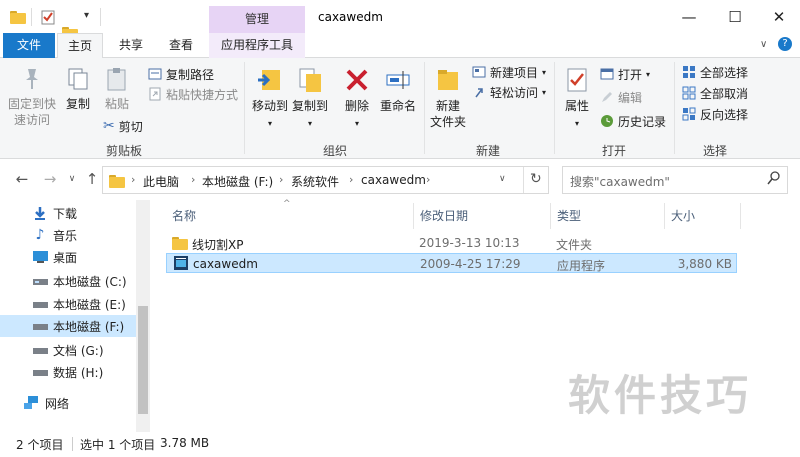 This screenshot has width=800, height=457. I want to click on rename-button: 重命名, so click(398, 90).